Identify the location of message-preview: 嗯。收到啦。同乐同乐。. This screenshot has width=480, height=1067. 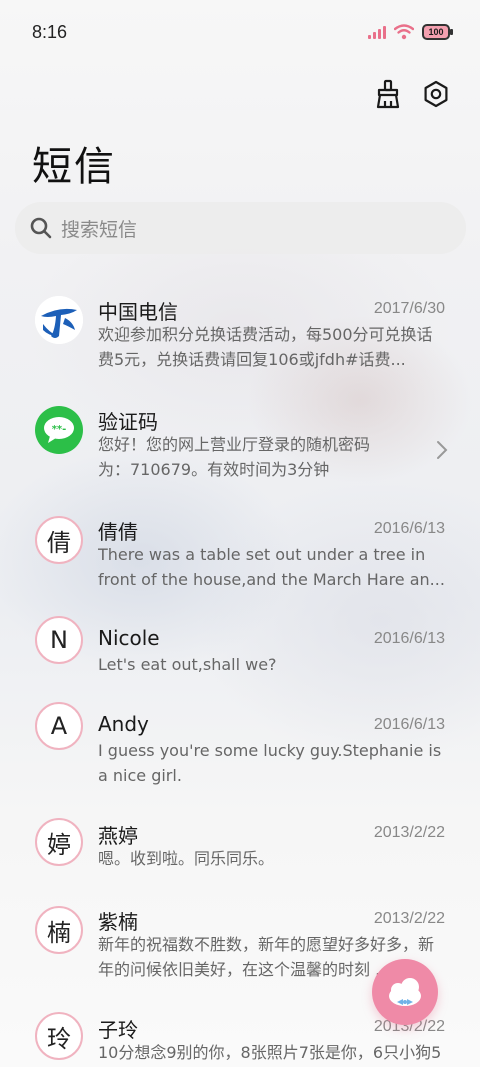
(186, 858).